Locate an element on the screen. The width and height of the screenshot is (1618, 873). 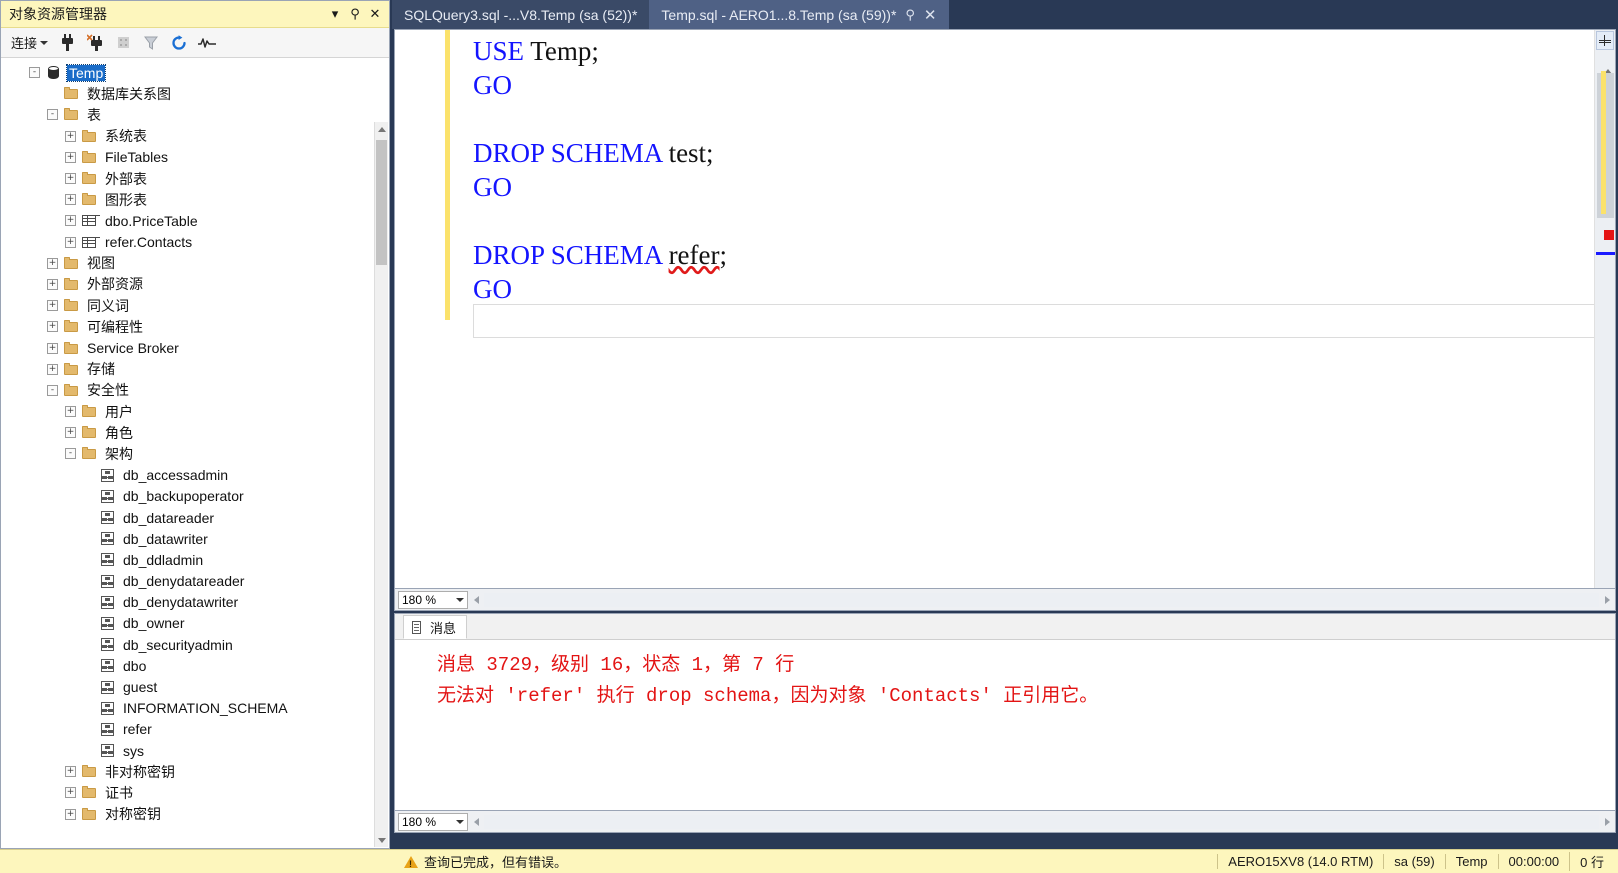
tree-node: + 用户 is located at coordinates (195, 411).